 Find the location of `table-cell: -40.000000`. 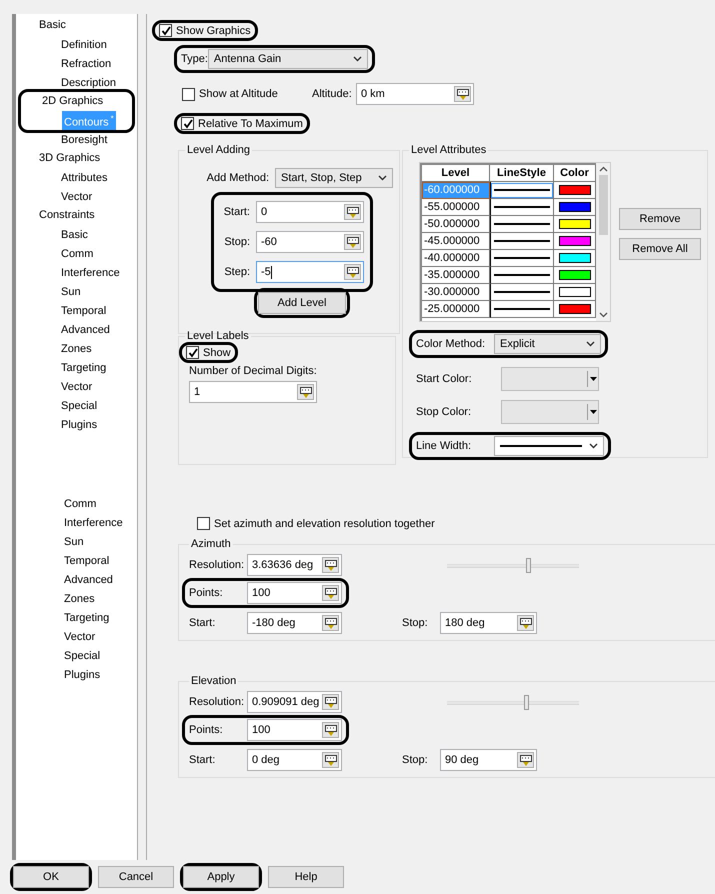

table-cell: -40.000000 is located at coordinates (456, 258).